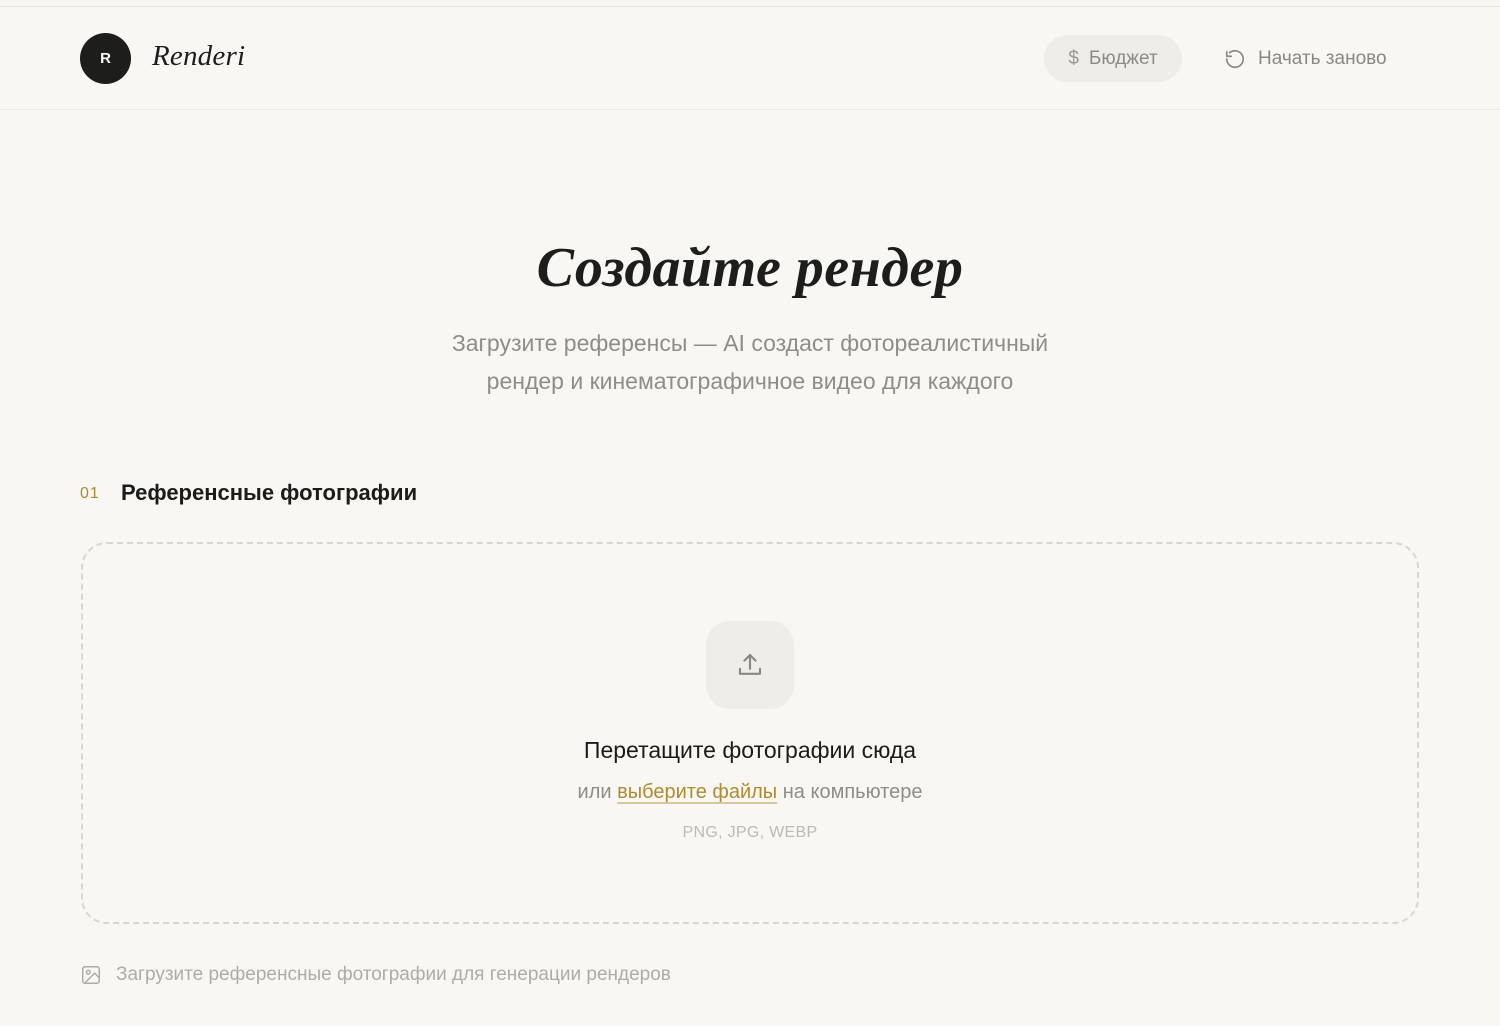 This screenshot has width=1500, height=1026. What do you see at coordinates (1235, 59) in the screenshot?
I see `restart-icon` at bounding box center [1235, 59].